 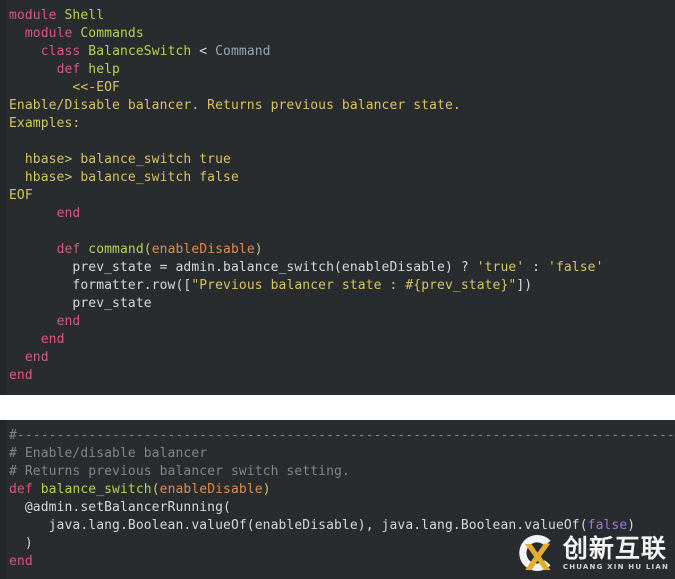 I want to click on code-token: # Enable/disable balancer, so click(x=108, y=453).